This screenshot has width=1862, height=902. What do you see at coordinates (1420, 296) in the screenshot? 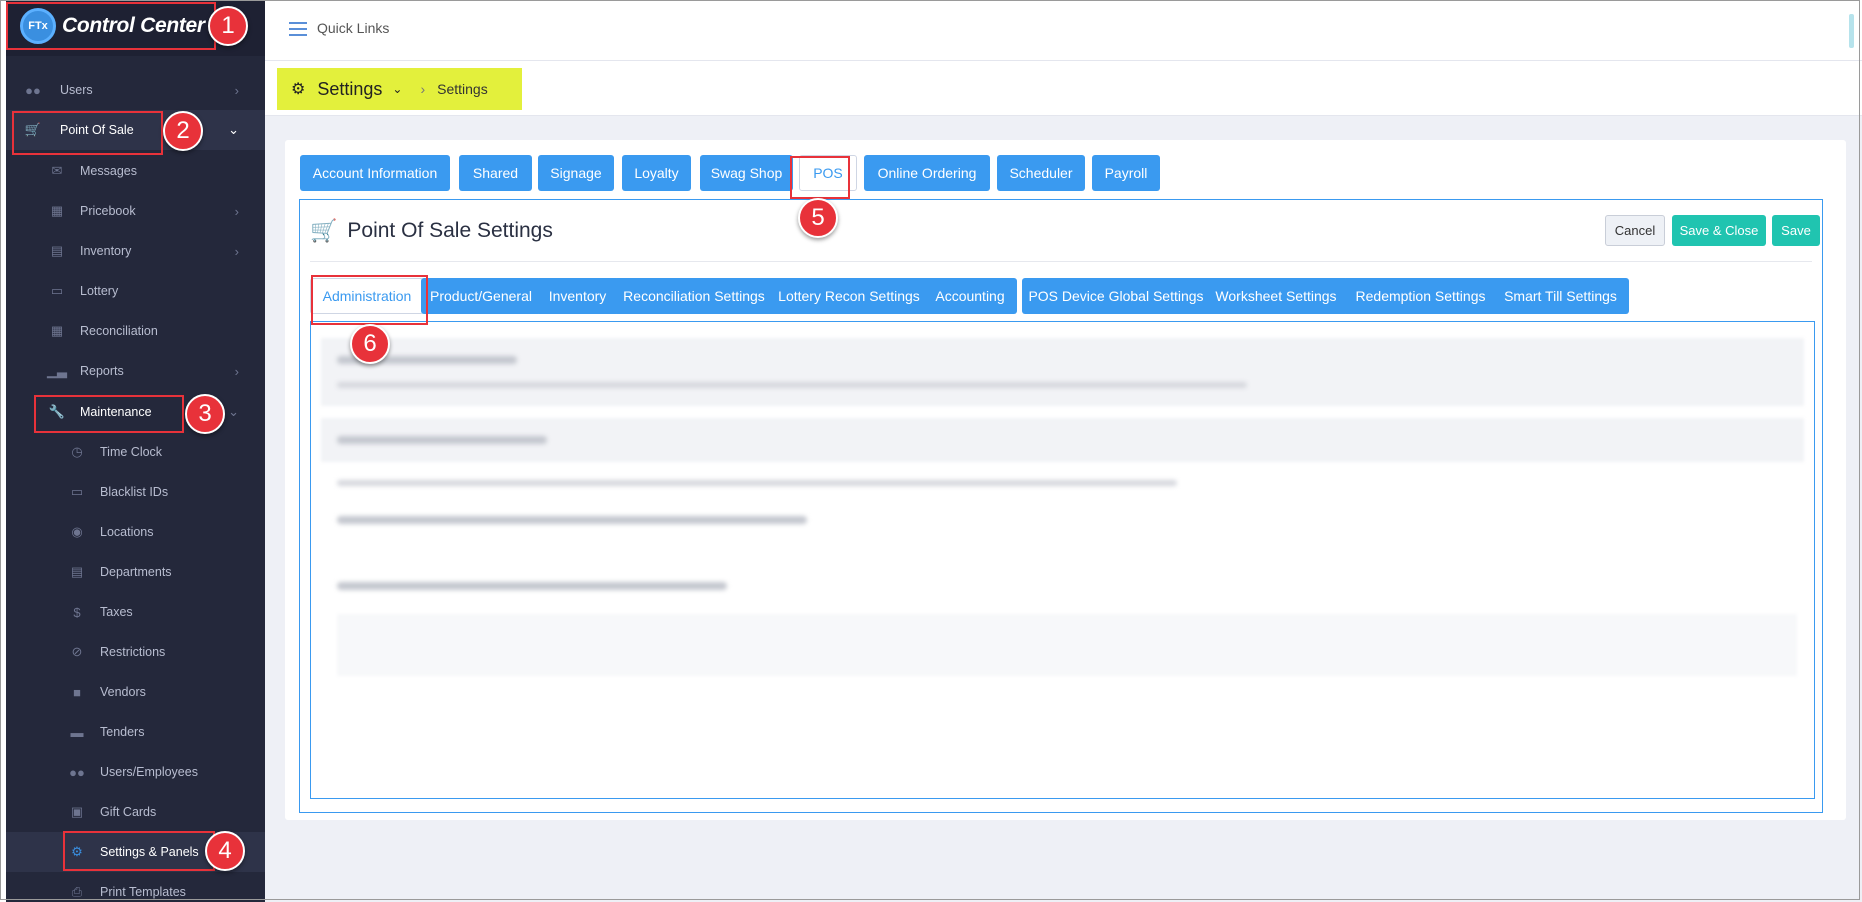
I see `subtab-redemption-settings: Redemption Settings` at bounding box center [1420, 296].